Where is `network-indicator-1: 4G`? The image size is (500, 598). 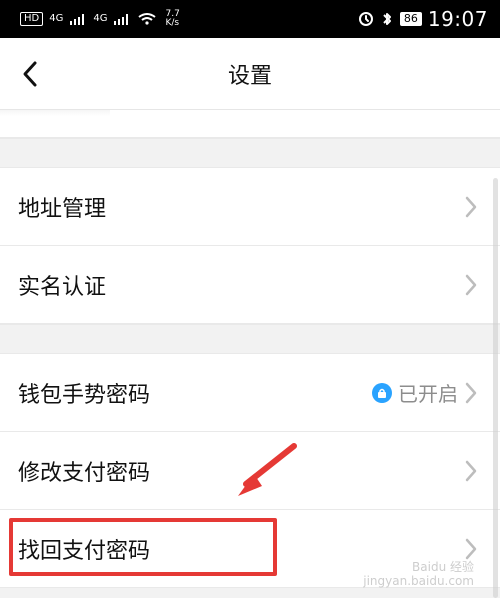 network-indicator-1: 4G is located at coordinates (56, 18).